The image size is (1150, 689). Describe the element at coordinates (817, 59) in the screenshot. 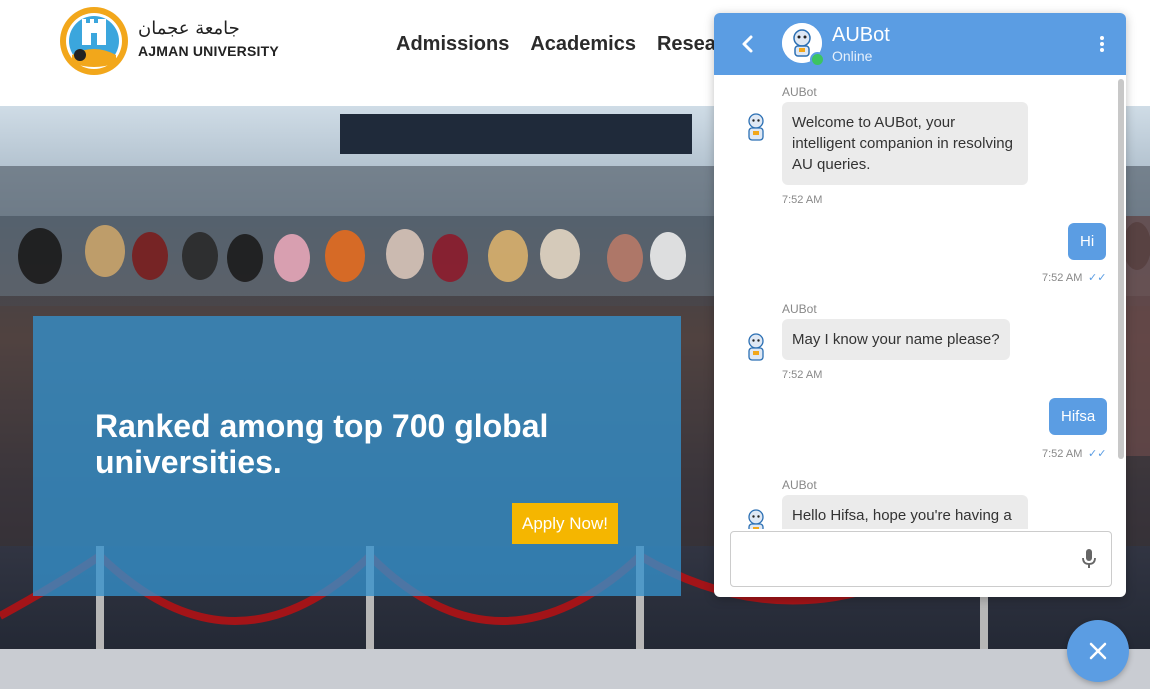

I see `online-status-dot` at that location.